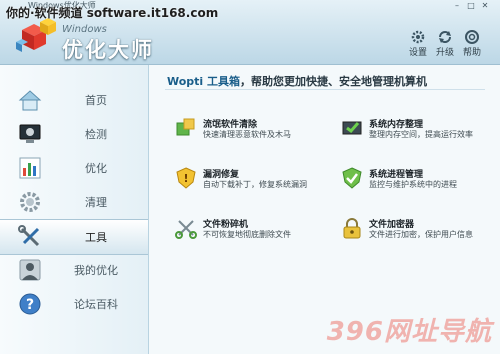  I want to click on help-button: 帮助, so click(472, 44).